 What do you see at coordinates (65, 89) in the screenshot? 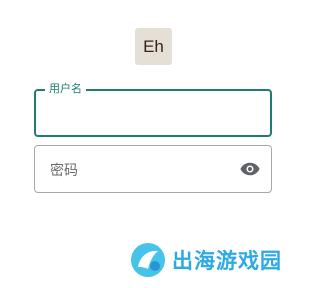
I see `username-label: 用户名` at bounding box center [65, 89].